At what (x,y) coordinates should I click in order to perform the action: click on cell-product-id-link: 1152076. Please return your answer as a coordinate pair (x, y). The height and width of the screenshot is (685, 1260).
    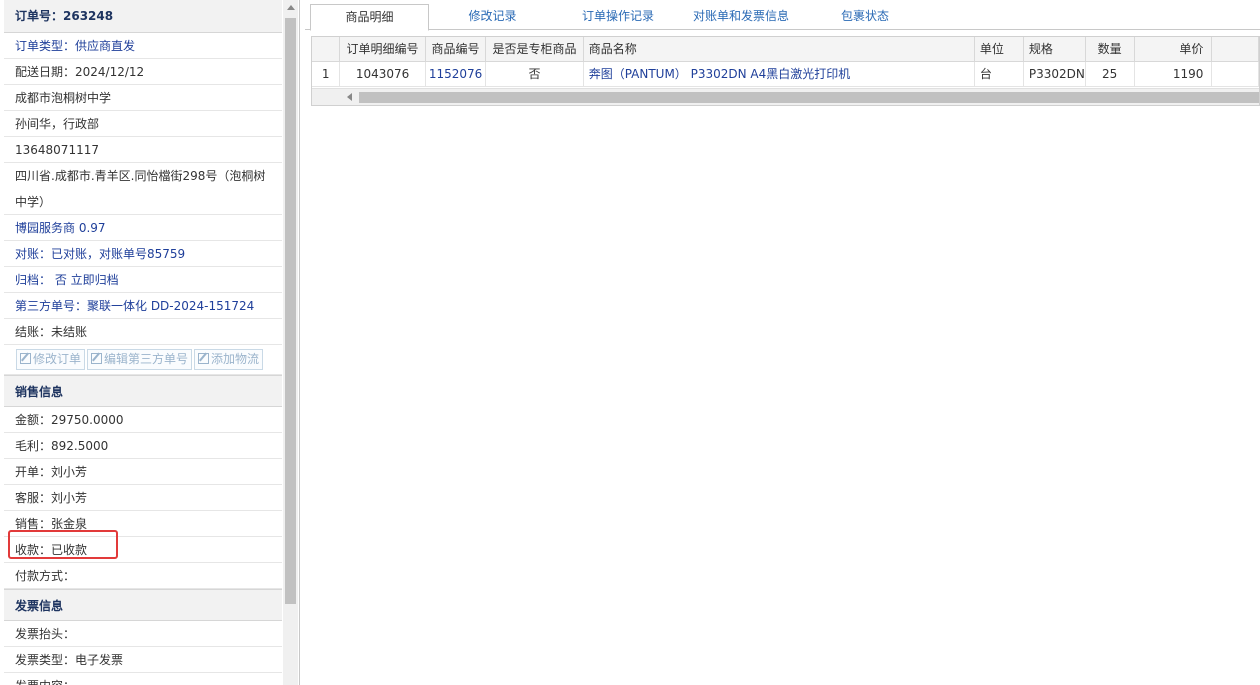
    Looking at the image, I should click on (456, 74).